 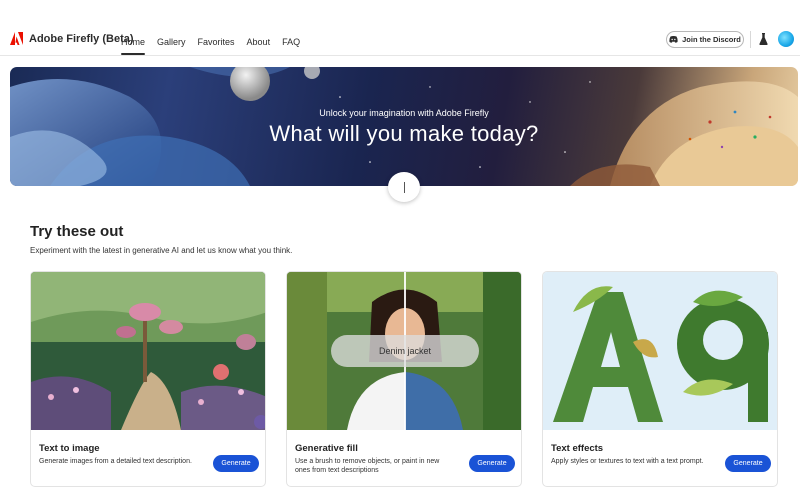 What do you see at coordinates (133, 46) in the screenshot?
I see `nav-link-home: Home` at bounding box center [133, 46].